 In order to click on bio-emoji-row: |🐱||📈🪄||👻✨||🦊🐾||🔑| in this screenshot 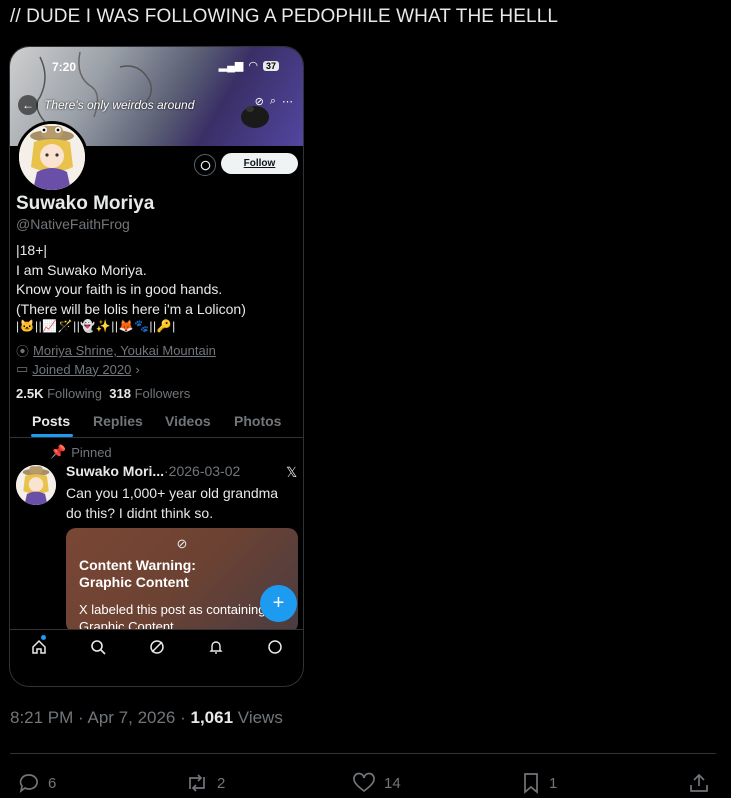, I will do `click(96, 326)`.